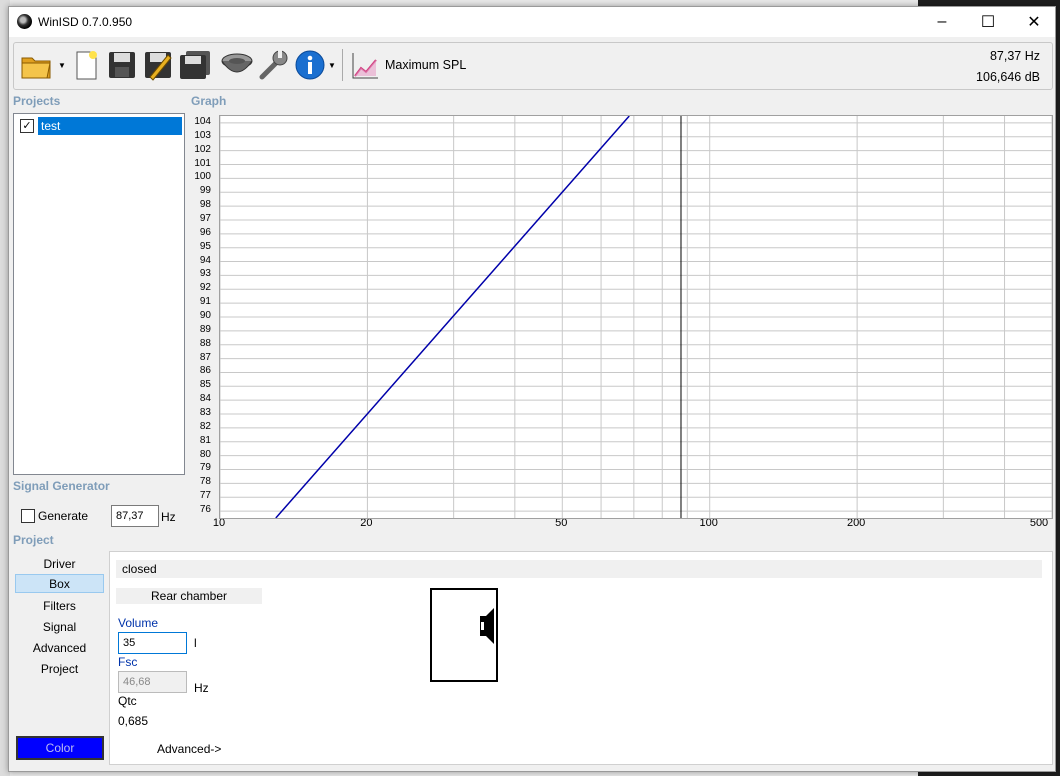 The width and height of the screenshot is (1060, 776). What do you see at coordinates (59, 669) in the screenshot?
I see `nav-project: Project` at bounding box center [59, 669].